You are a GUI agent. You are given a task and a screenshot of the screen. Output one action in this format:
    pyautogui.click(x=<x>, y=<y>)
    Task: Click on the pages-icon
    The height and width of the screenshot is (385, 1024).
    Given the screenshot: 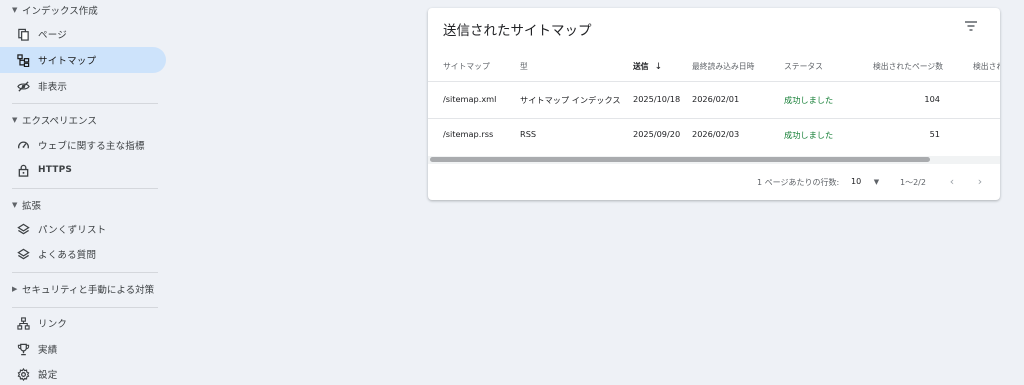 What is the action you would take?
    pyautogui.click(x=23, y=34)
    